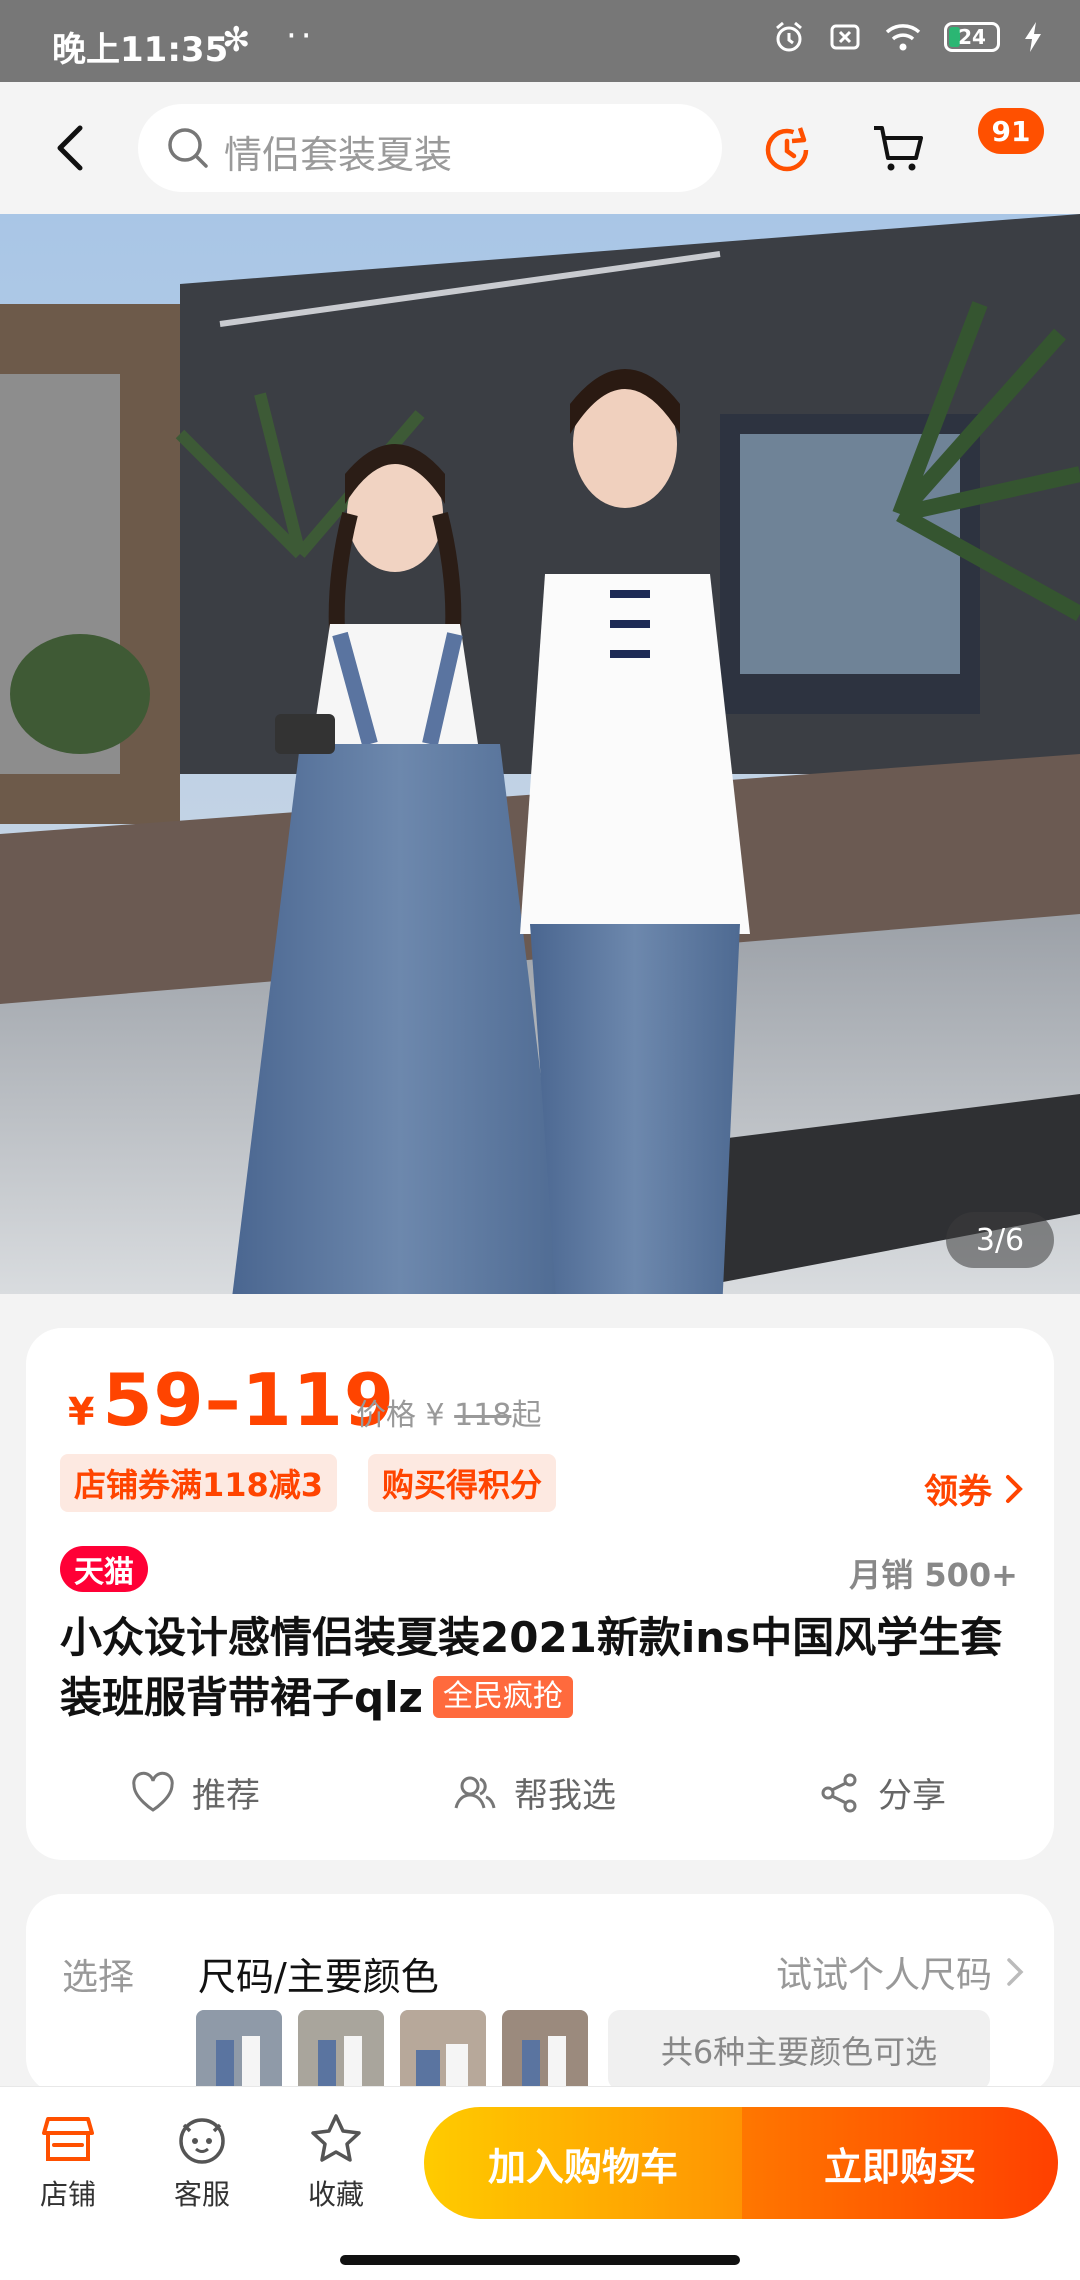 The image size is (1080, 2280). I want to click on help-choose-button: 帮我选, so click(534, 1792).